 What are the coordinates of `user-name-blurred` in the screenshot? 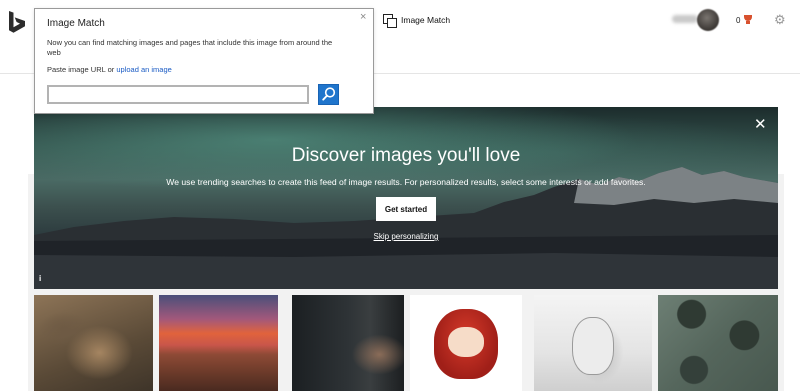 It's located at (685, 19).